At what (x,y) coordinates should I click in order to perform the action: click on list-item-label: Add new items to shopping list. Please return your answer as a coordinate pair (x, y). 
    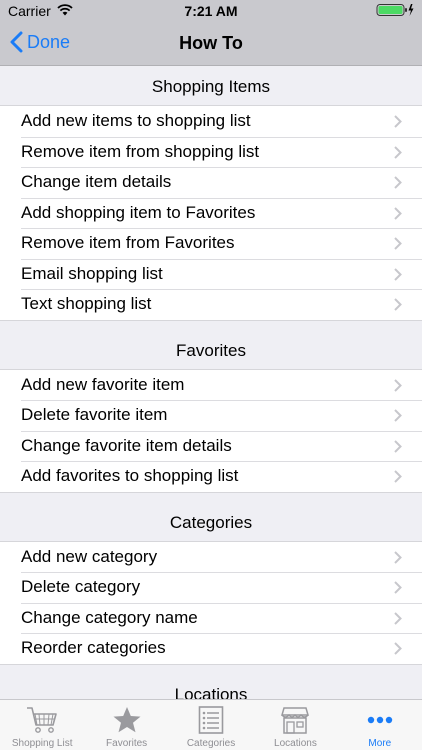
    Looking at the image, I should click on (136, 121).